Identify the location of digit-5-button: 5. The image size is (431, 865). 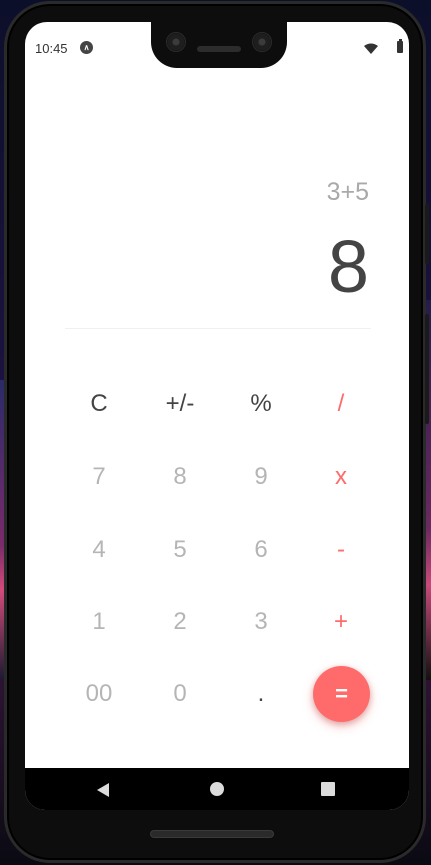
(180, 550).